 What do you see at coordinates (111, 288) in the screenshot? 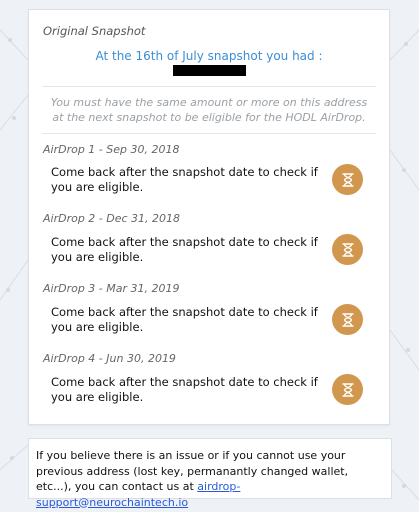
I see `airdrop-3-header: AirDrop 3 - Mar 31, 2019` at bounding box center [111, 288].